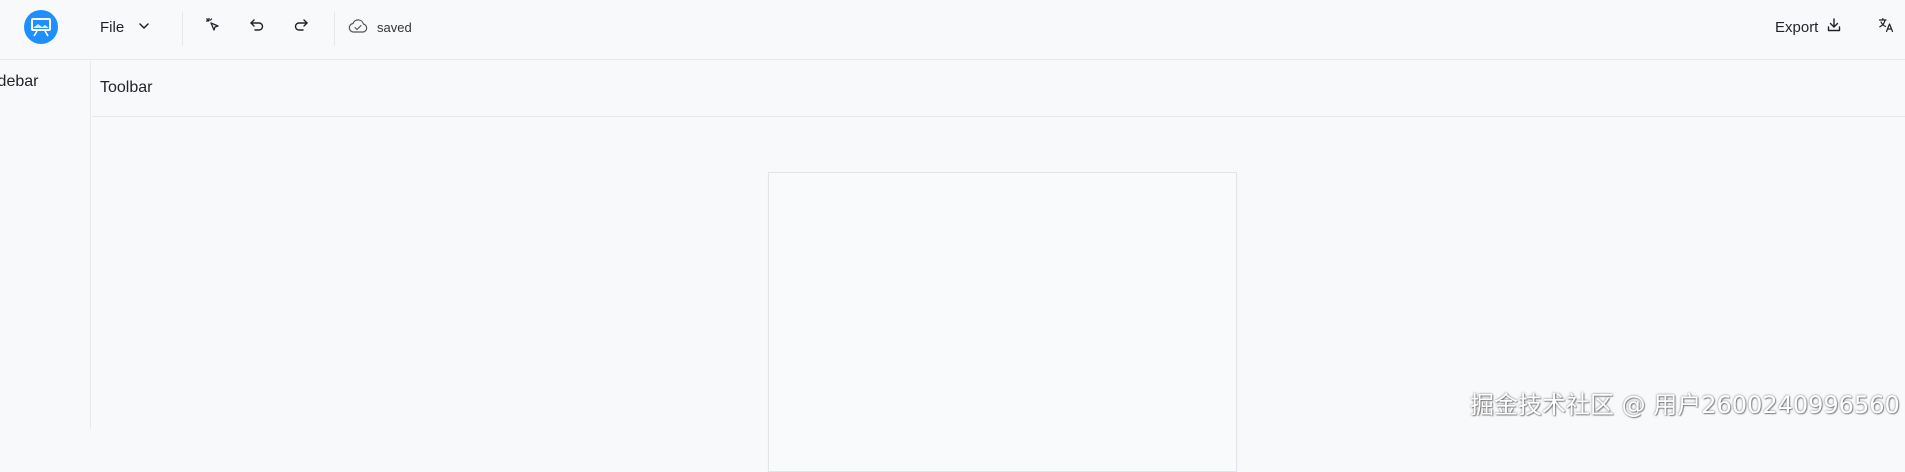 This screenshot has height=472, width=1905. What do you see at coordinates (1797, 27) in the screenshot?
I see `export-label: Export` at bounding box center [1797, 27].